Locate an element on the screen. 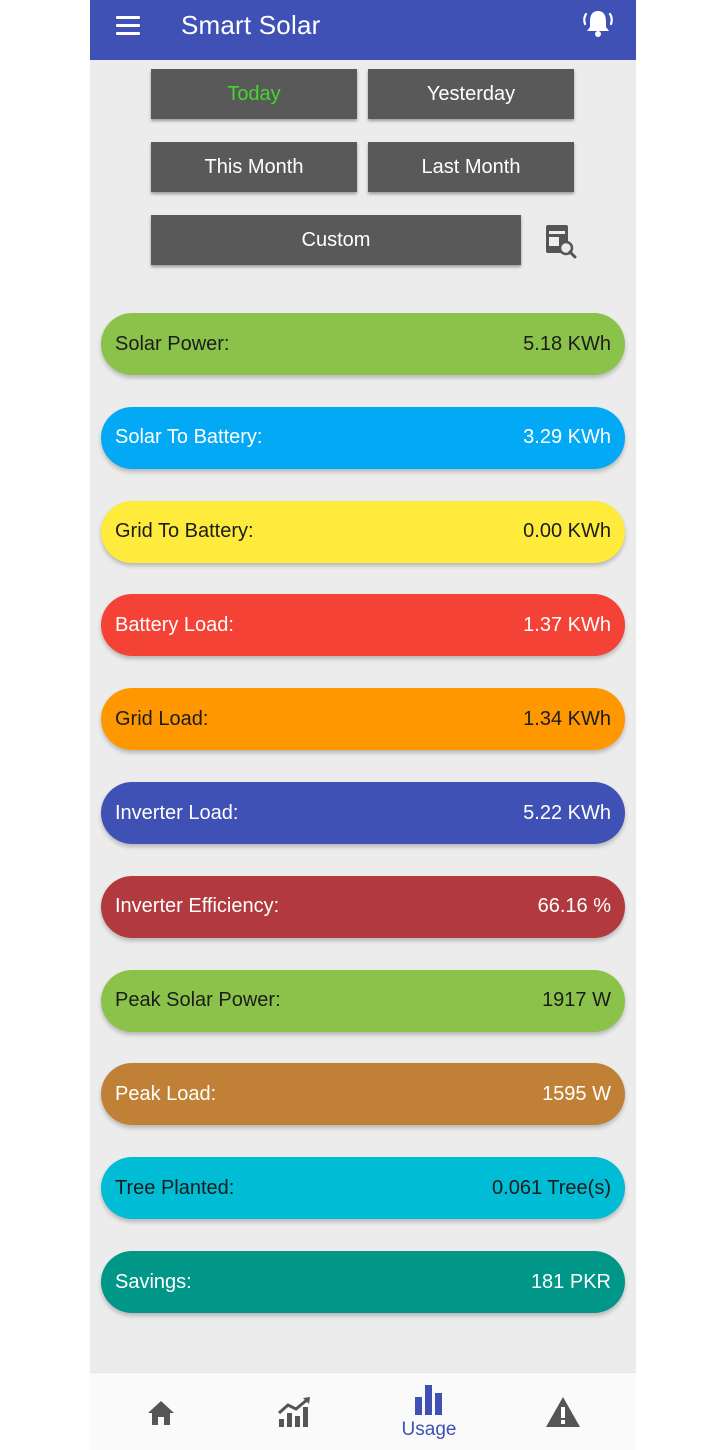 The image size is (720, 1450). stat-value: 5.18 KWh is located at coordinates (567, 343).